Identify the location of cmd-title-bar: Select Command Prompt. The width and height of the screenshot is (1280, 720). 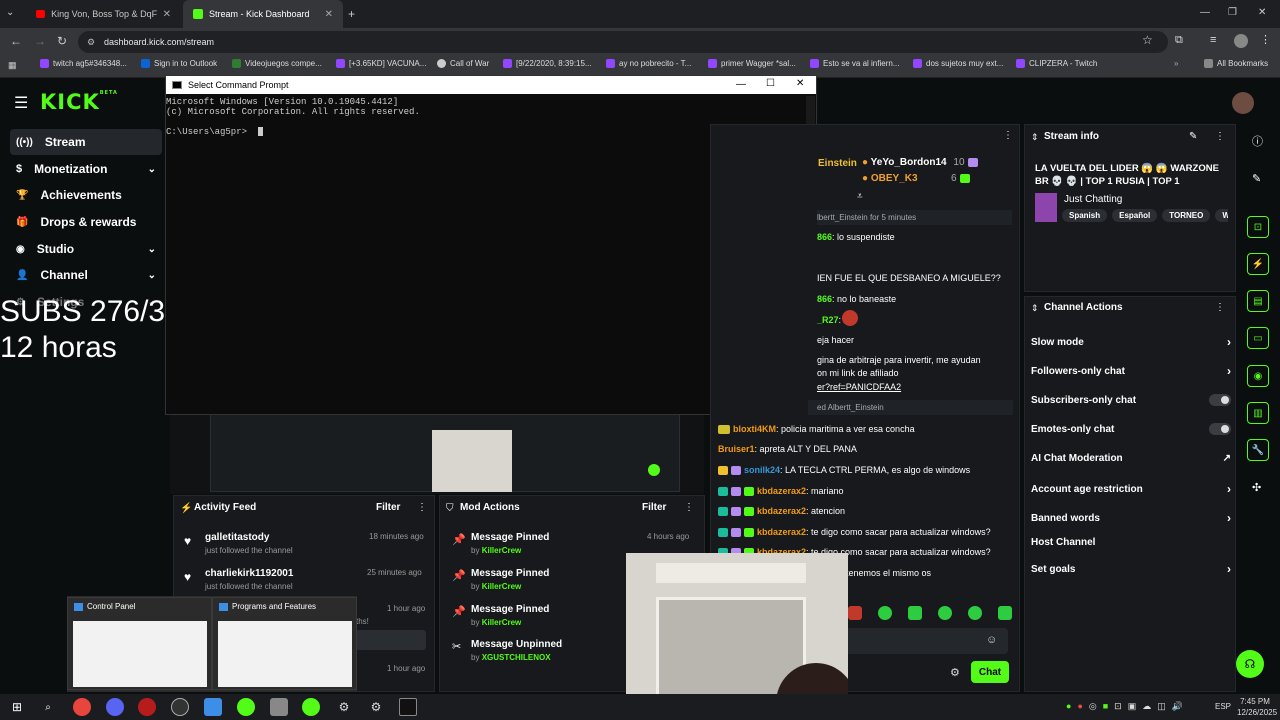
(491, 85).